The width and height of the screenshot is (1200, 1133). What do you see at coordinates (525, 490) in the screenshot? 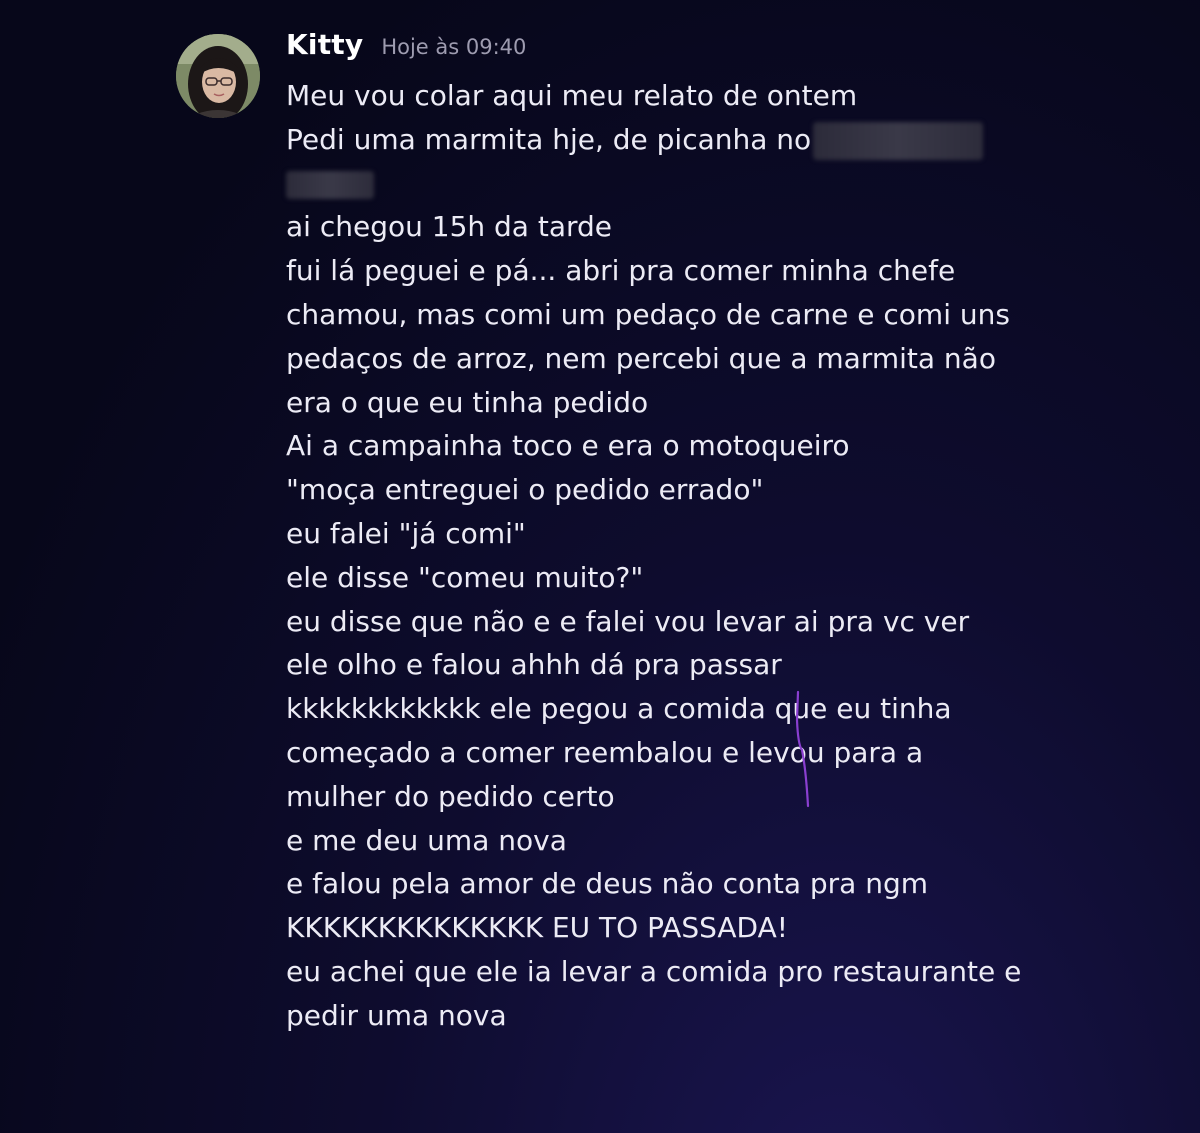
I see `message-line: "moça entreguei o pedido errado"` at bounding box center [525, 490].